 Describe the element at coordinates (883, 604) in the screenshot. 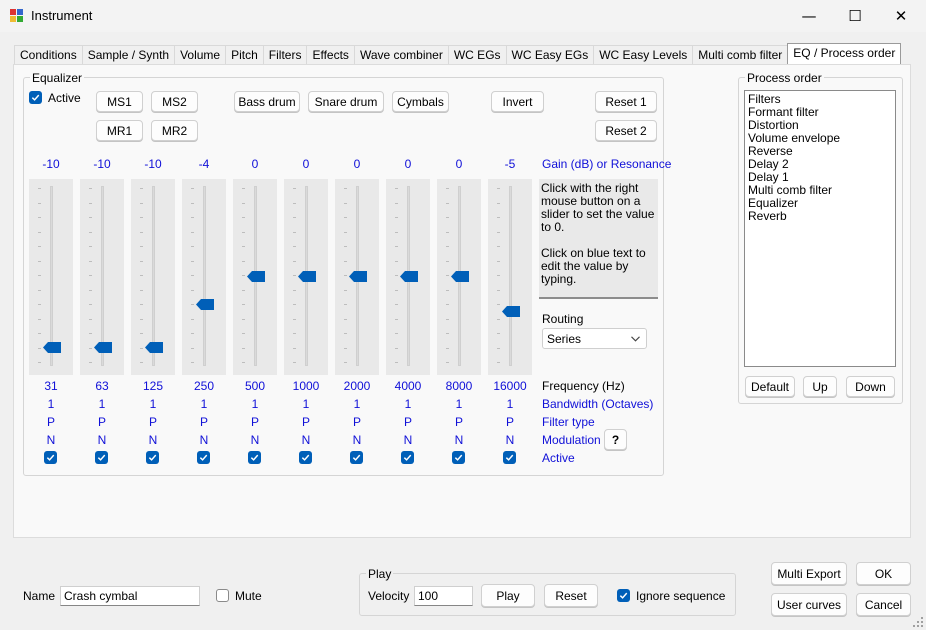

I see `cancel-button: Cancel` at that location.